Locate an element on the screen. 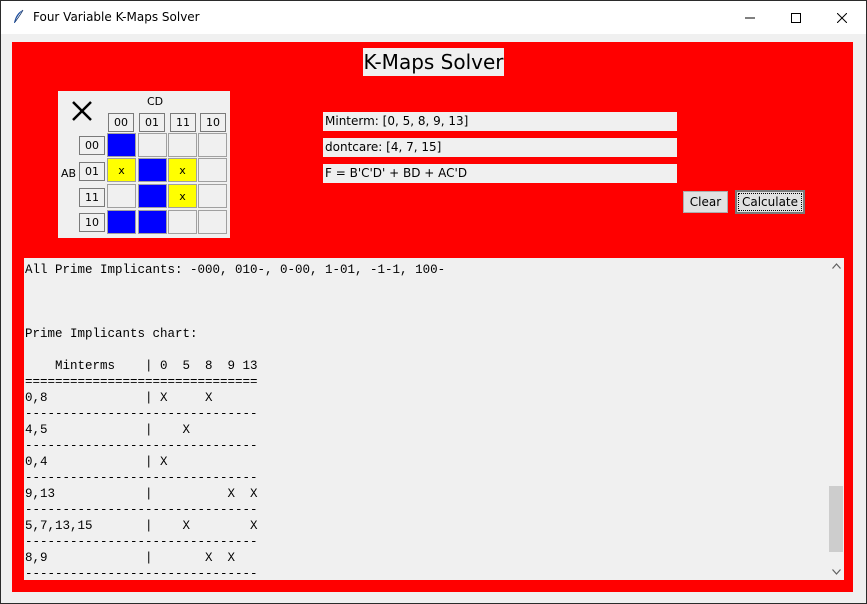 The image size is (867, 604). close-icon is located at coordinates (842, 17).